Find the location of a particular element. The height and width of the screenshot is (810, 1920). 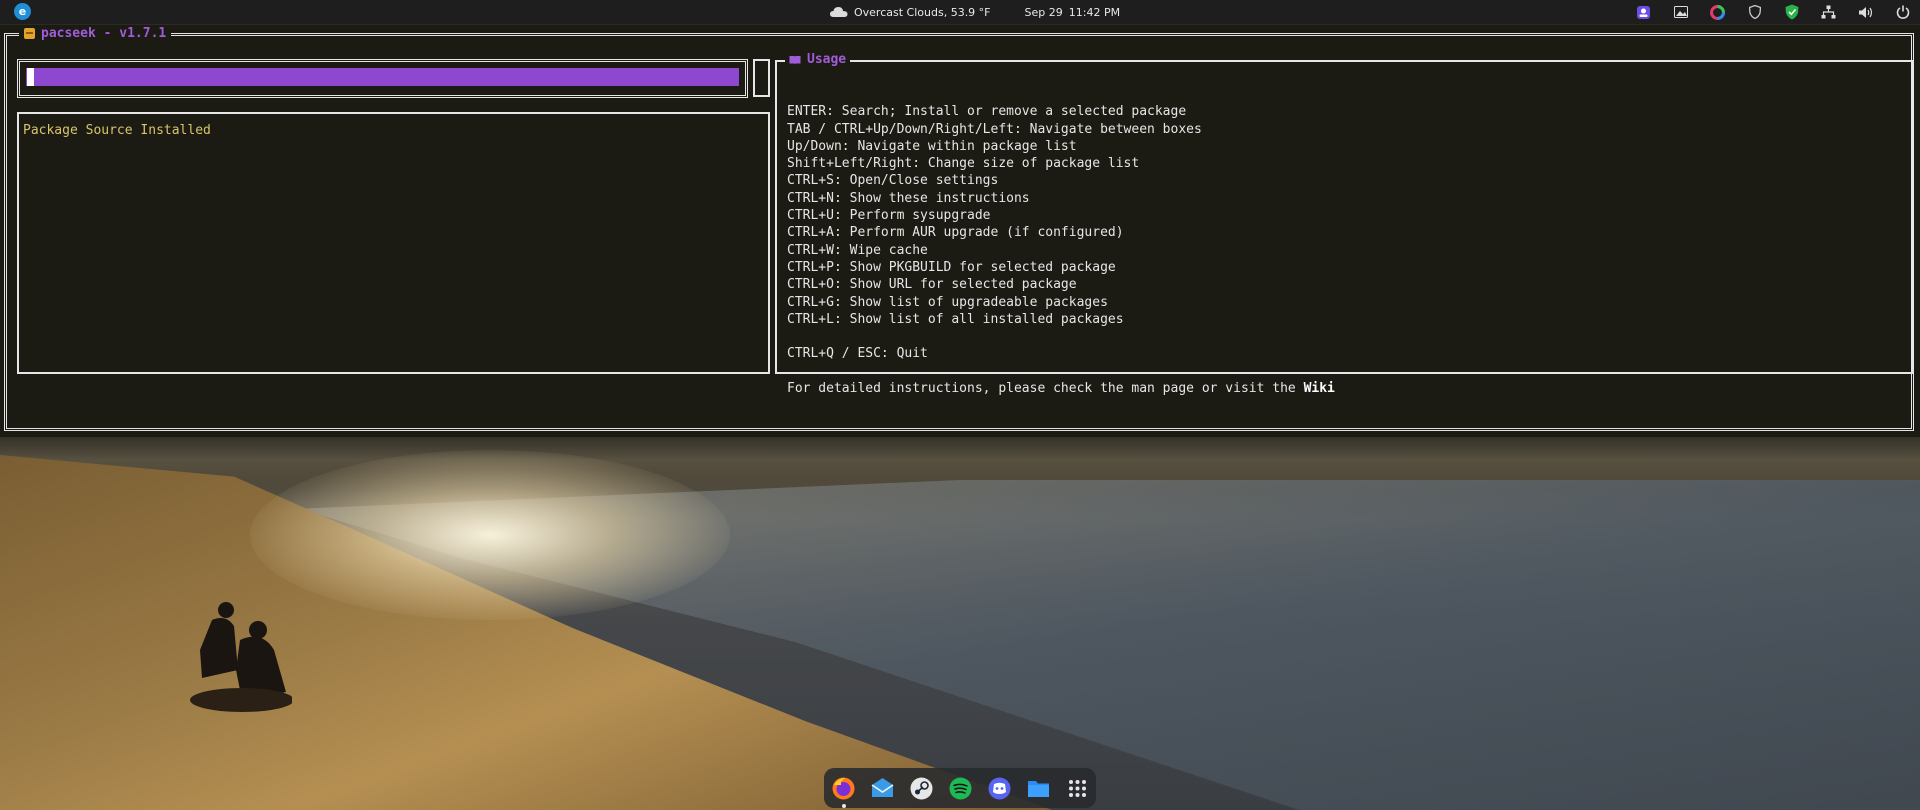

package-icon is located at coordinates (29, 33).